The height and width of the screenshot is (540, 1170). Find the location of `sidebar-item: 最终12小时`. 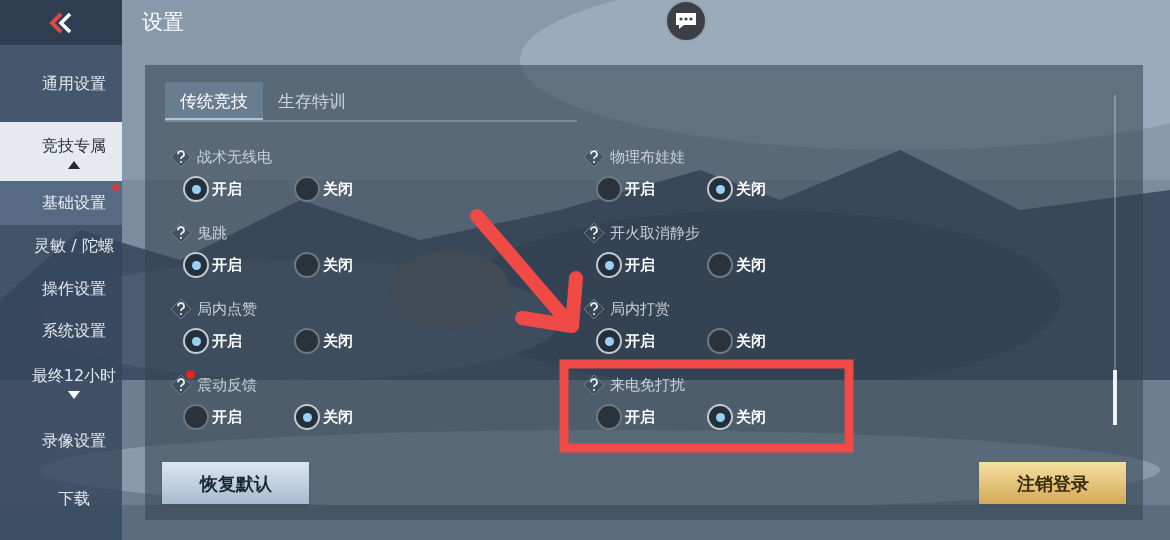

sidebar-item: 最终12小时 is located at coordinates (61, 381).